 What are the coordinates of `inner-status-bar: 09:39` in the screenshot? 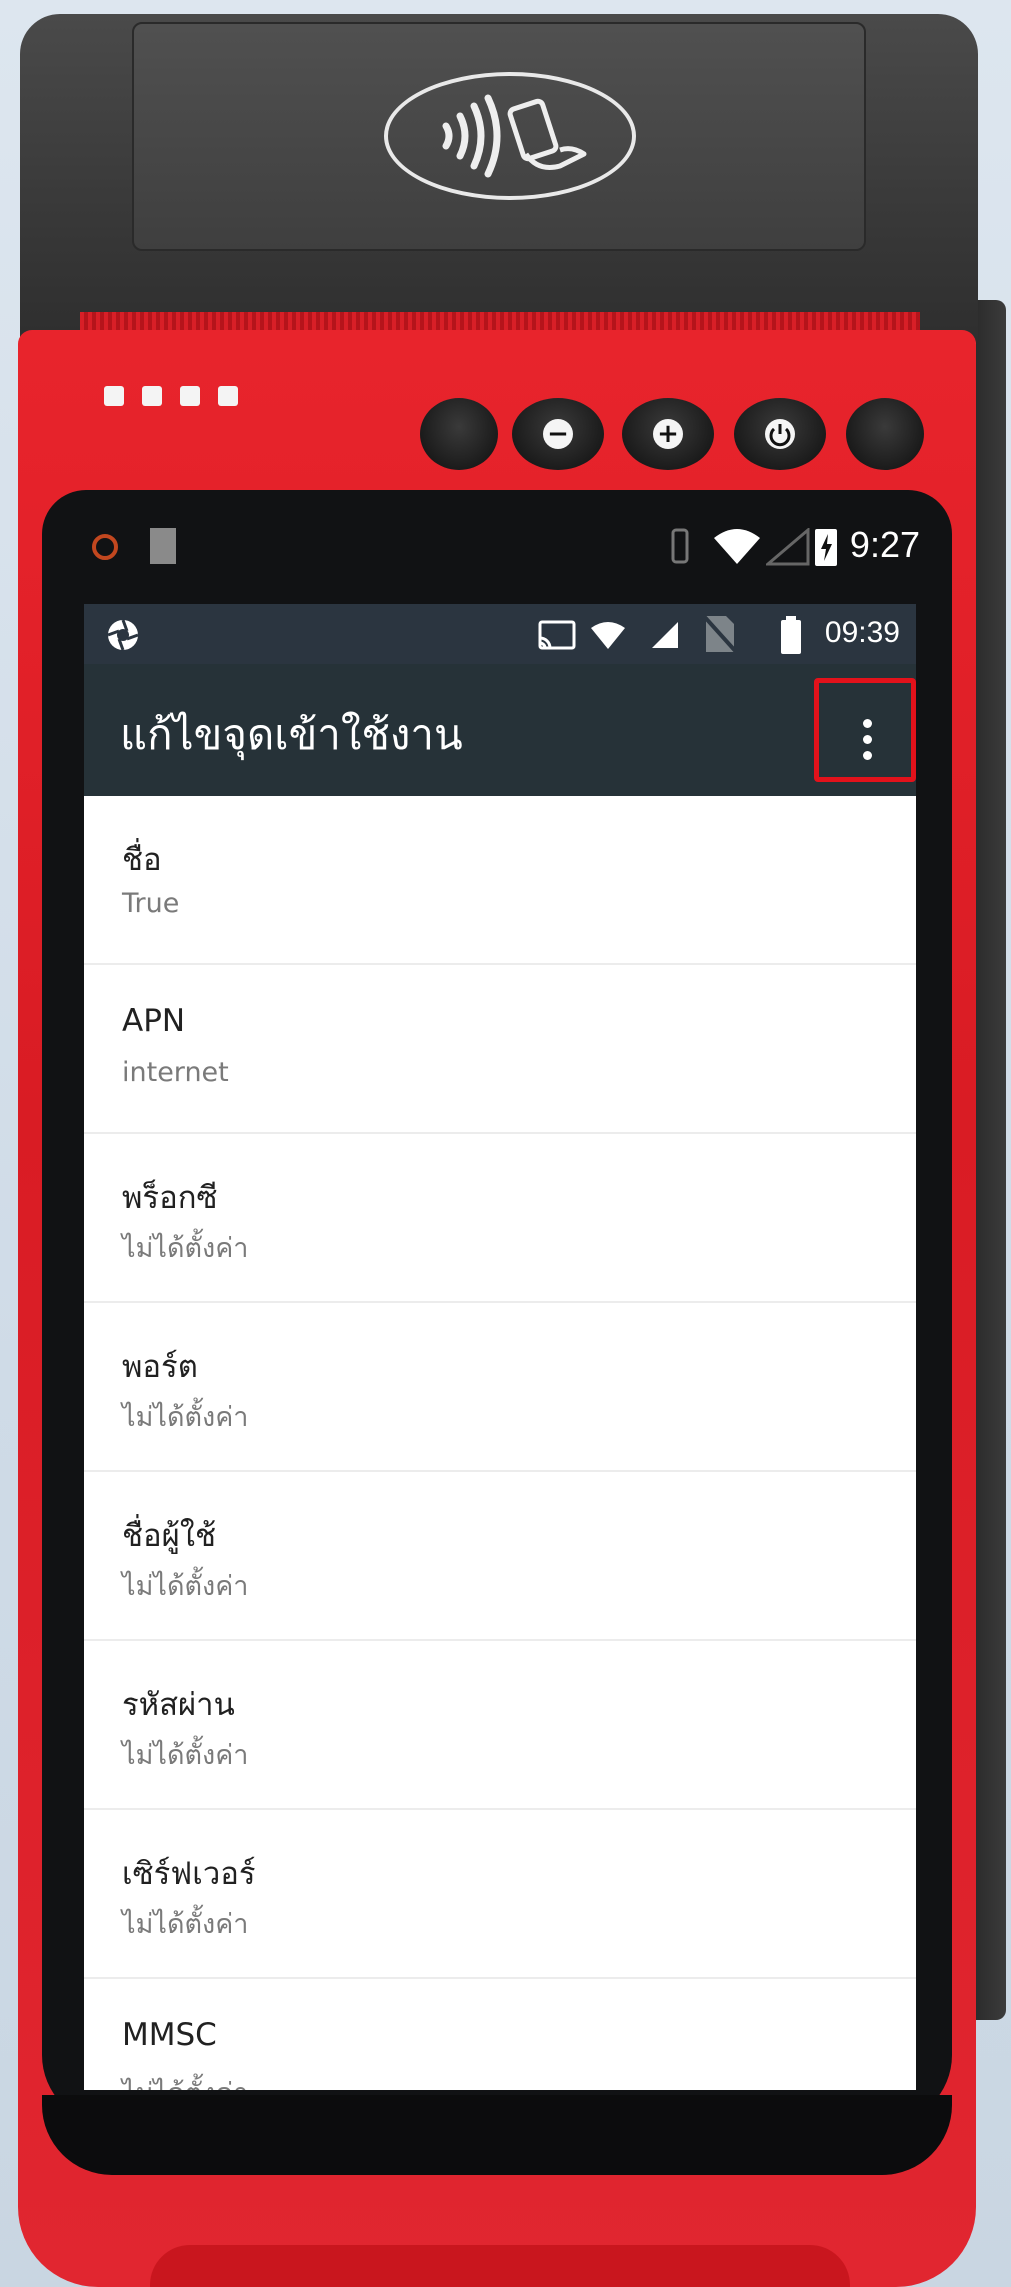 It's located at (500, 634).